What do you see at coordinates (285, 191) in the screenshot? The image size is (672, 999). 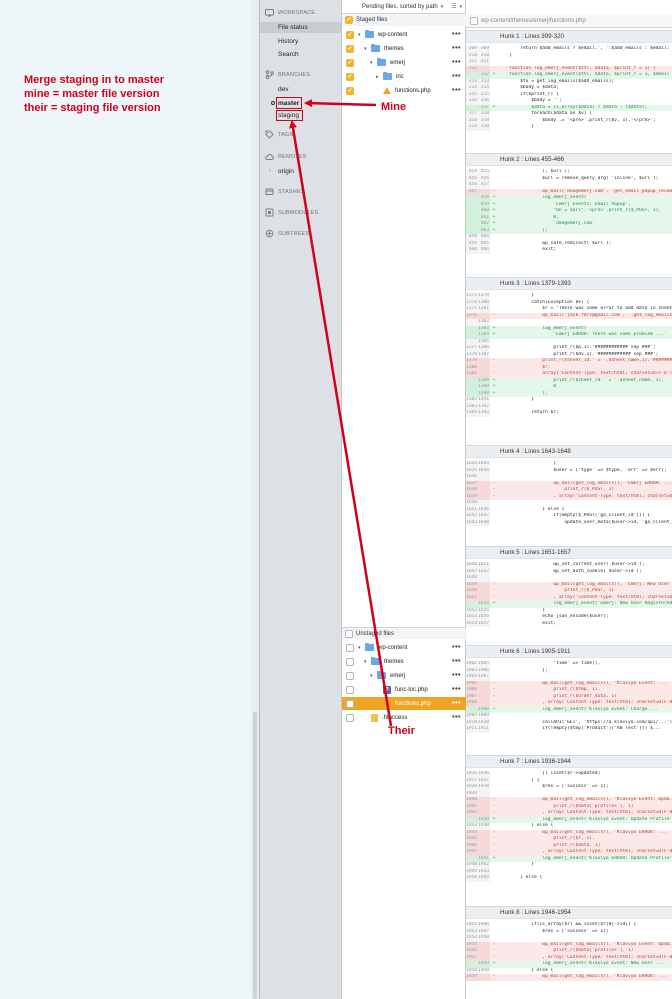 I see `sidebar-heading-stashes: STASHES` at bounding box center [285, 191].